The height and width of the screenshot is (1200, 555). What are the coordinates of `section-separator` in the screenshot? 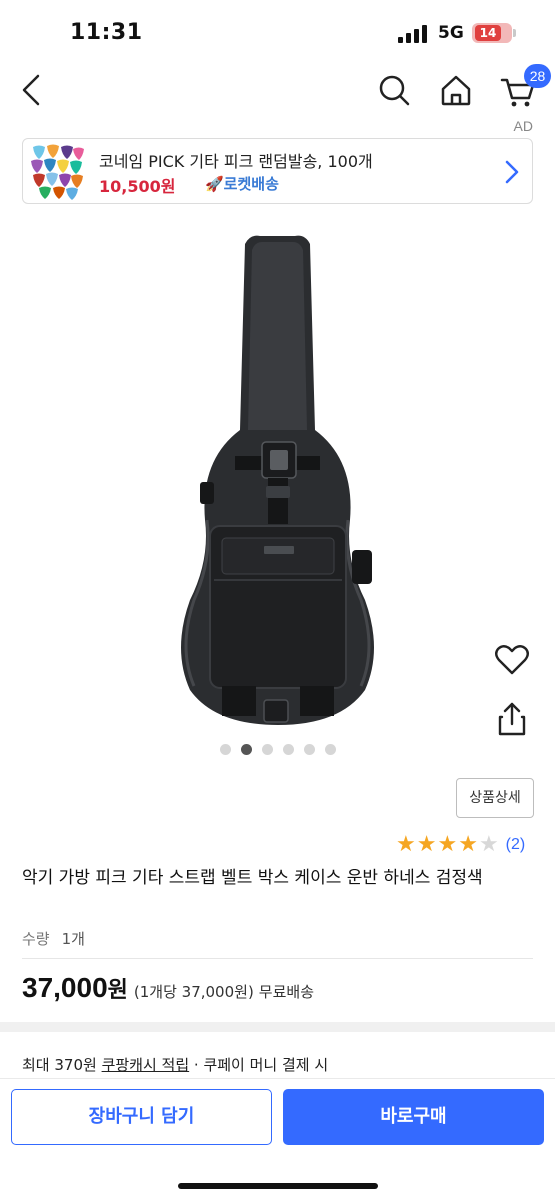 It's located at (277, 1027).